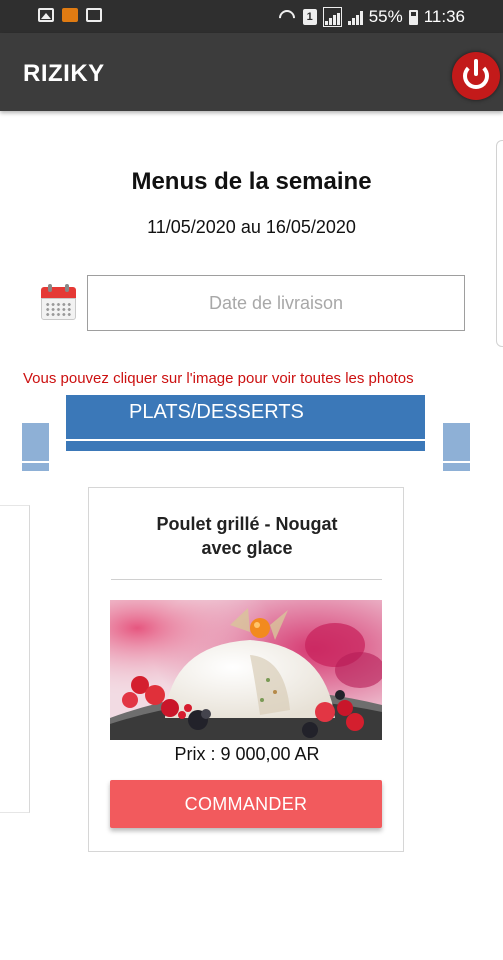 This screenshot has height=960, width=503. Describe the element at coordinates (247, 548) in the screenshot. I see `product-title-line2: avec glace` at that location.